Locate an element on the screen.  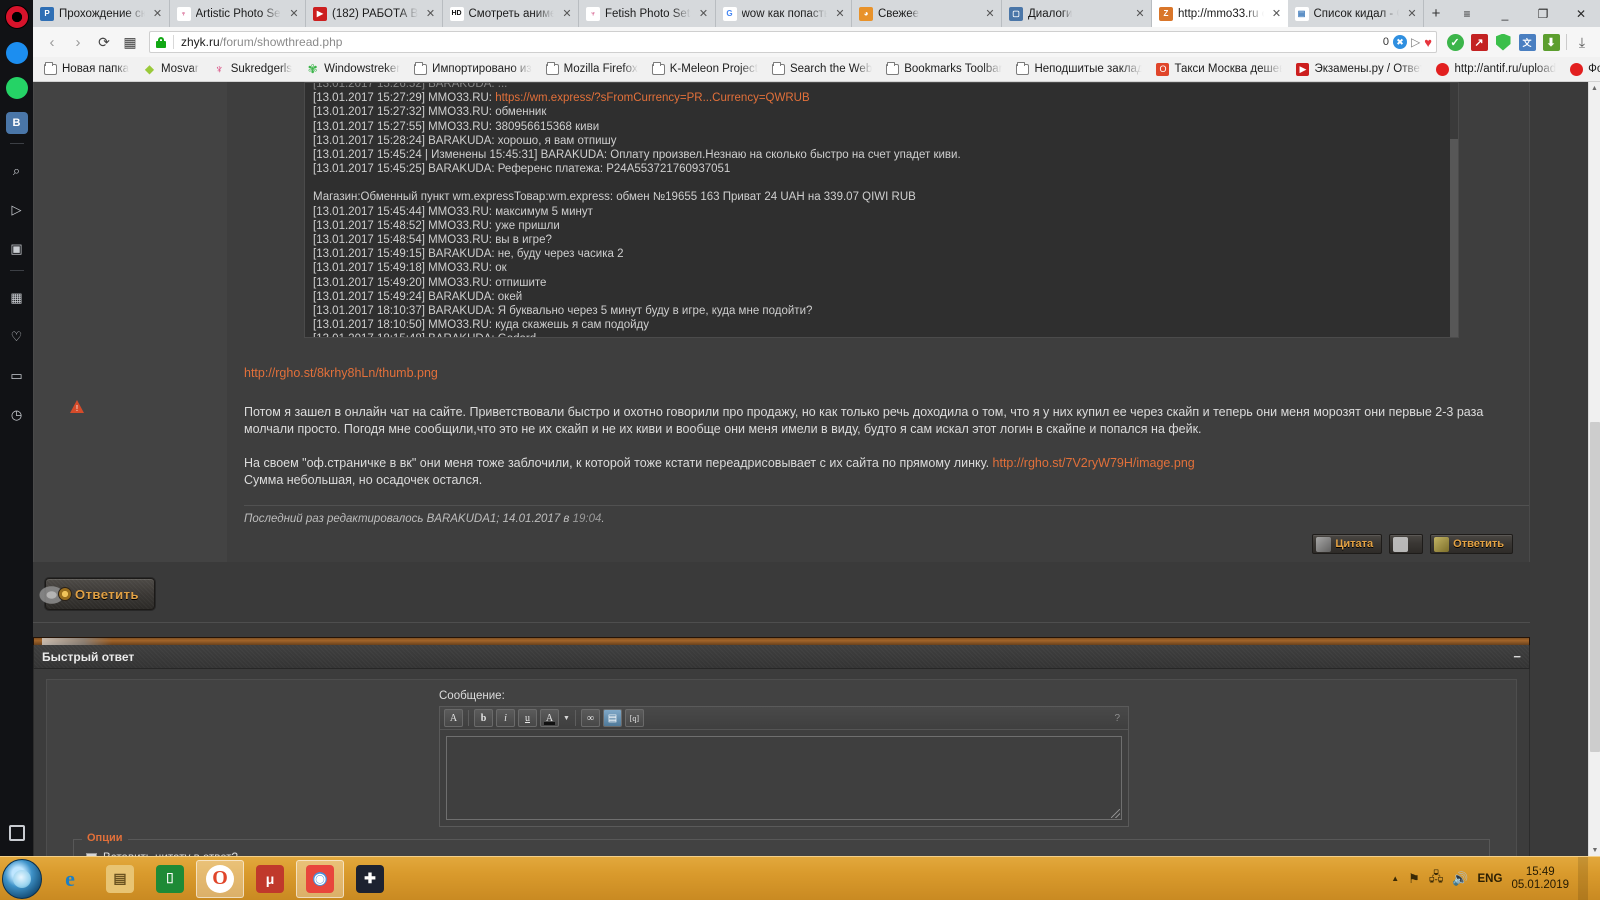
font-color-icon: A is located at coordinates (549, 718).